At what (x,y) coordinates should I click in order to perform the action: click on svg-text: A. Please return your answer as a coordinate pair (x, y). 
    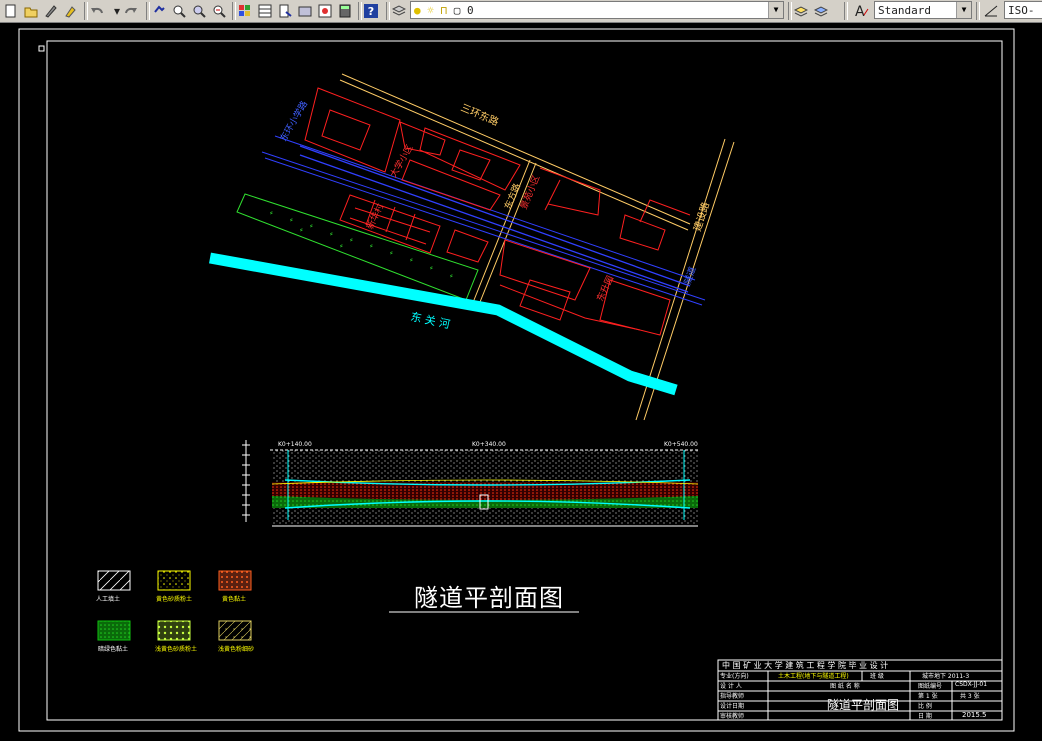
    Looking at the image, I should click on (860, 11).